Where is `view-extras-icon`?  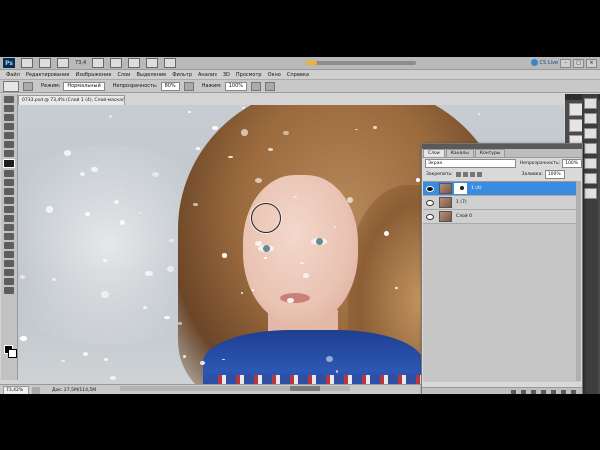
view-extras-icon is located at coordinates (63, 63).